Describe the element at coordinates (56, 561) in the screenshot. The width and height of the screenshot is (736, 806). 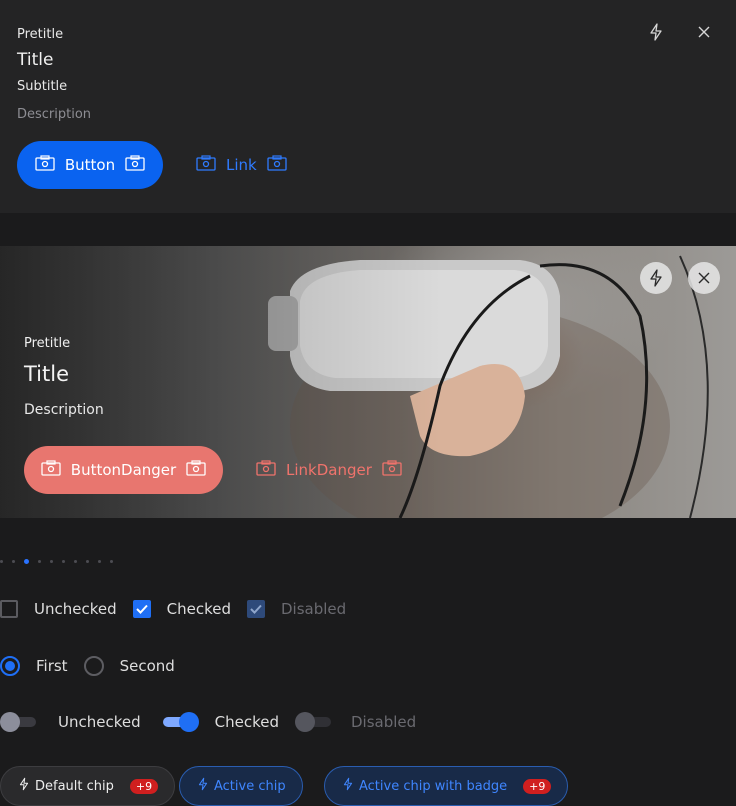
I see `carousel-pagination` at that location.